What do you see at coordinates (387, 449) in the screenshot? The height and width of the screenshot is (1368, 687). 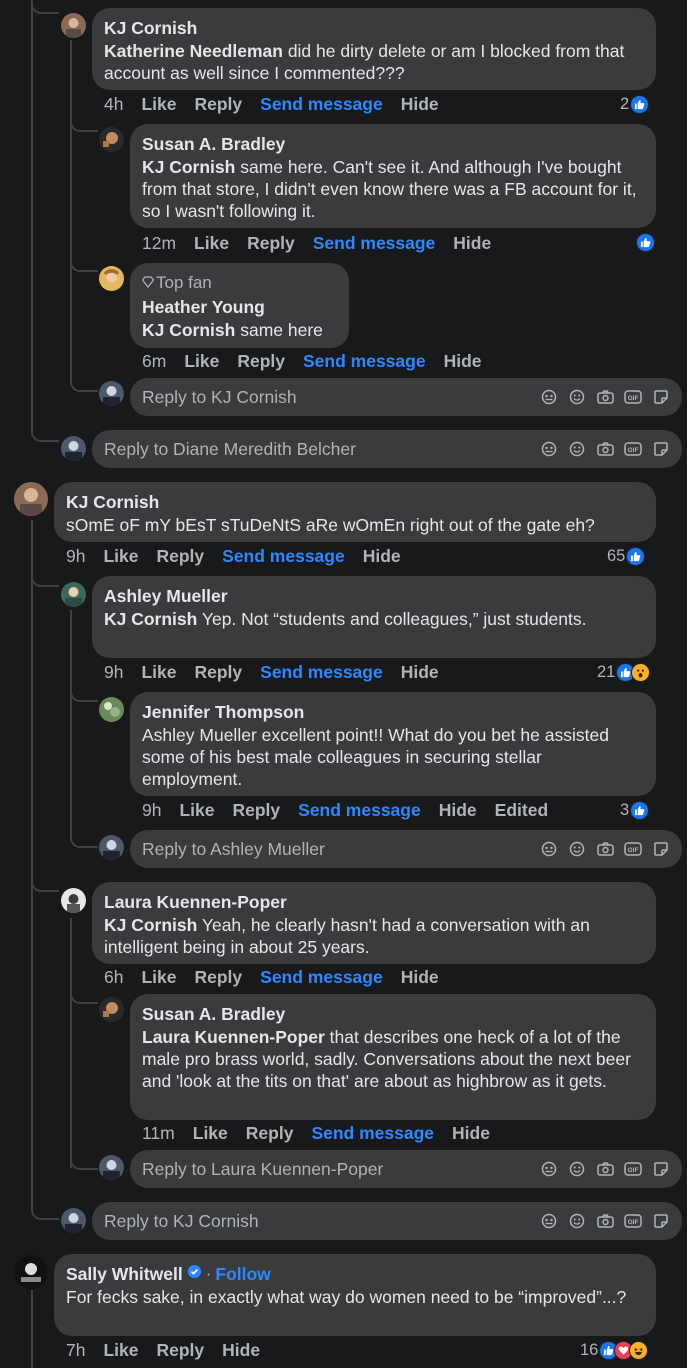 I see `reply-input: Reply to Diane Meredith Belcher GIF` at bounding box center [387, 449].